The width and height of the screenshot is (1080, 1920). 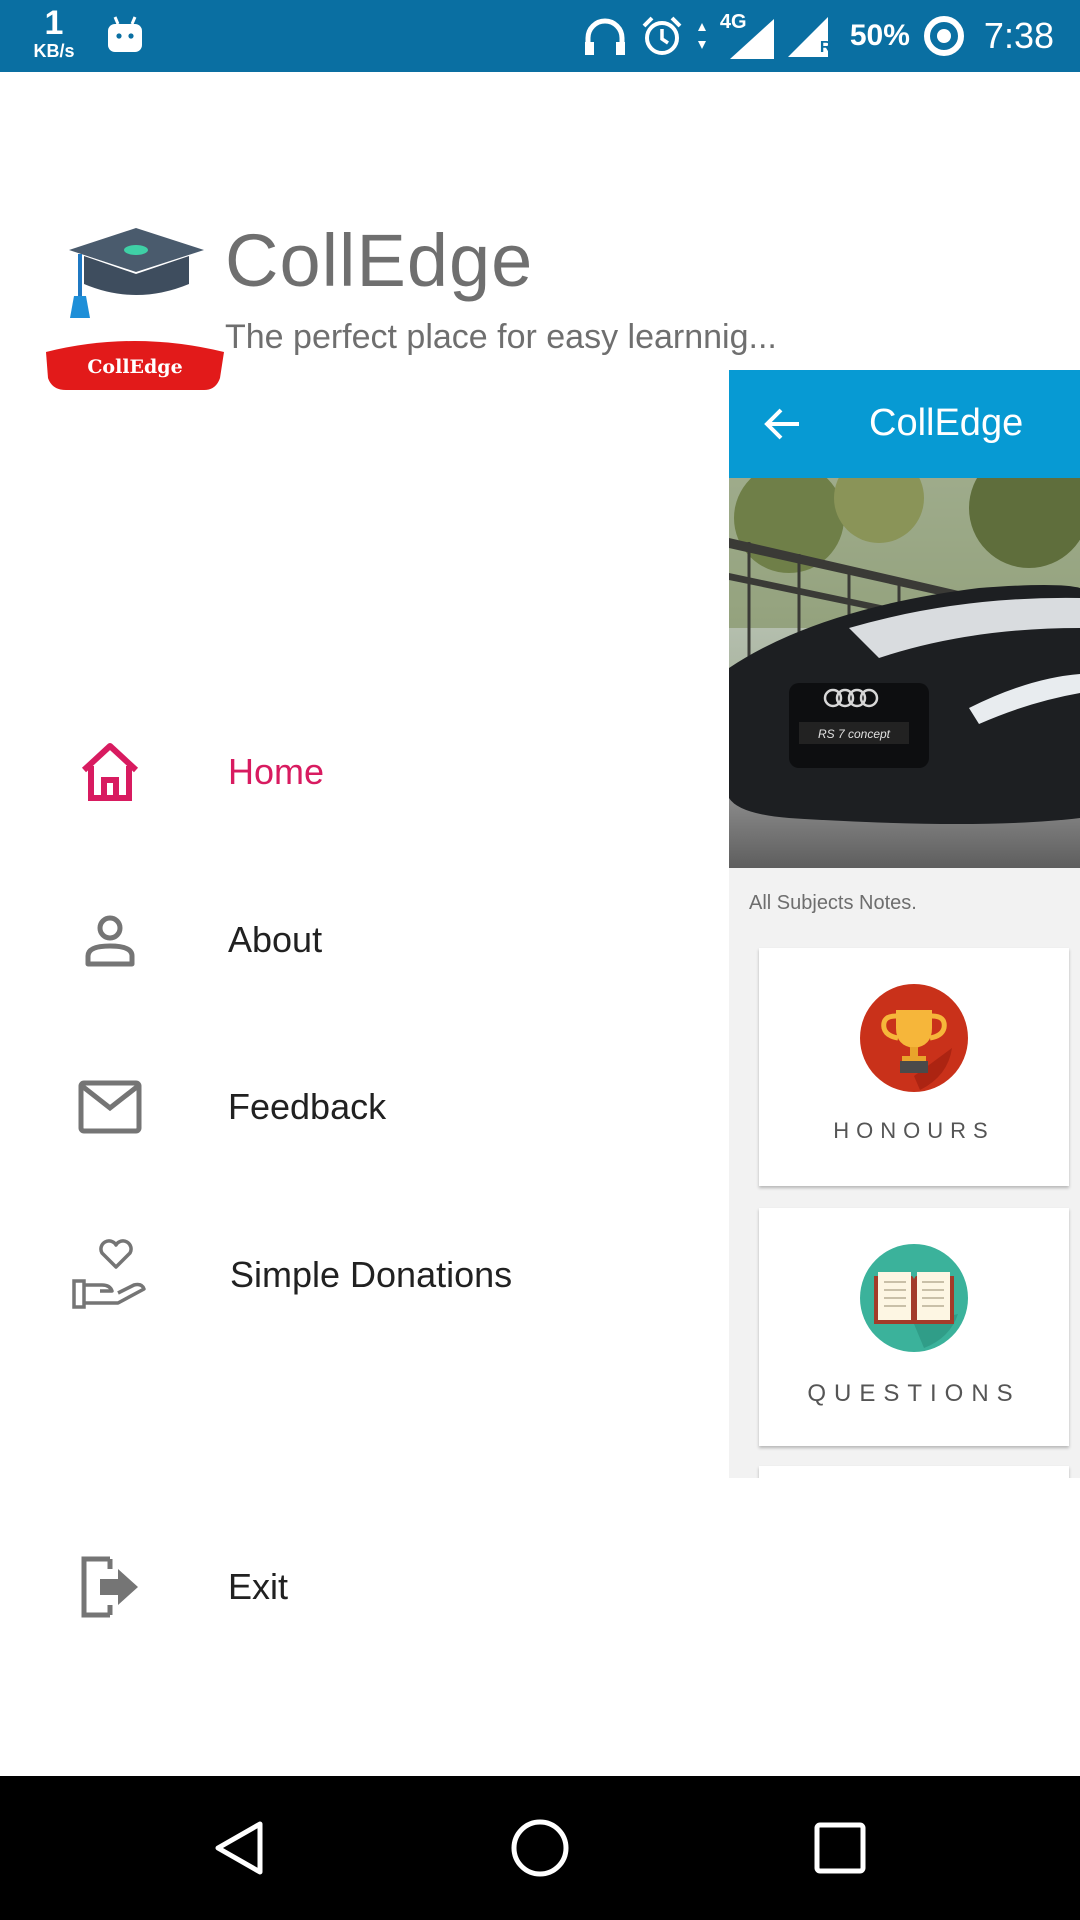 I want to click on book-icon, so click(x=914, y=1298).